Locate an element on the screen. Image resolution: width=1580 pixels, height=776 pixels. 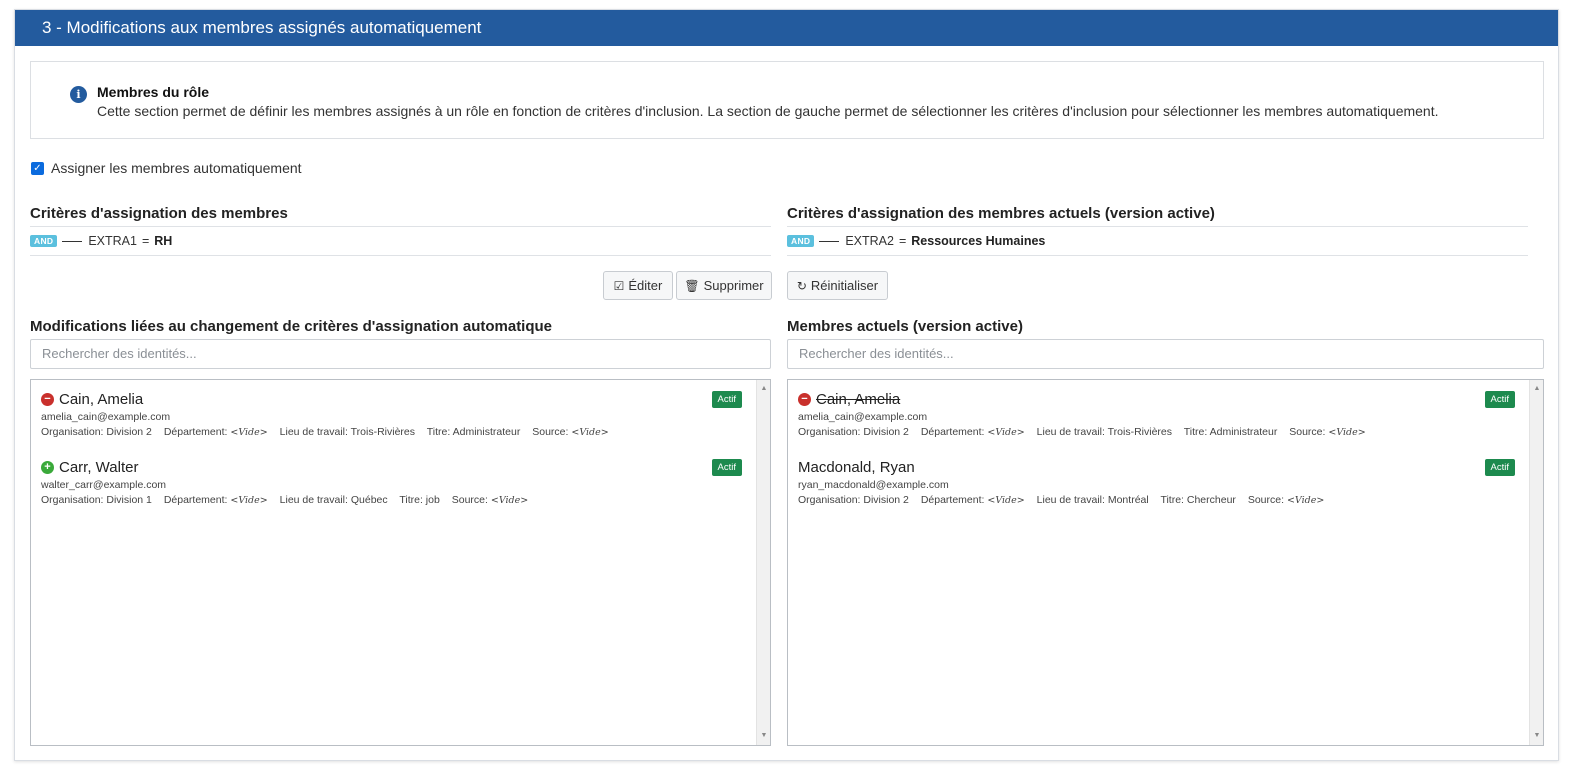
right-search-input is located at coordinates (1171, 353).